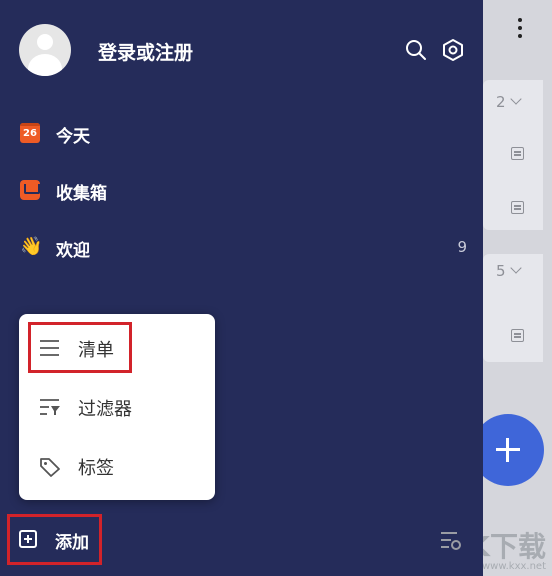 This screenshot has width=552, height=576. Describe the element at coordinates (50, 407) in the screenshot. I see `filter-icon` at that location.